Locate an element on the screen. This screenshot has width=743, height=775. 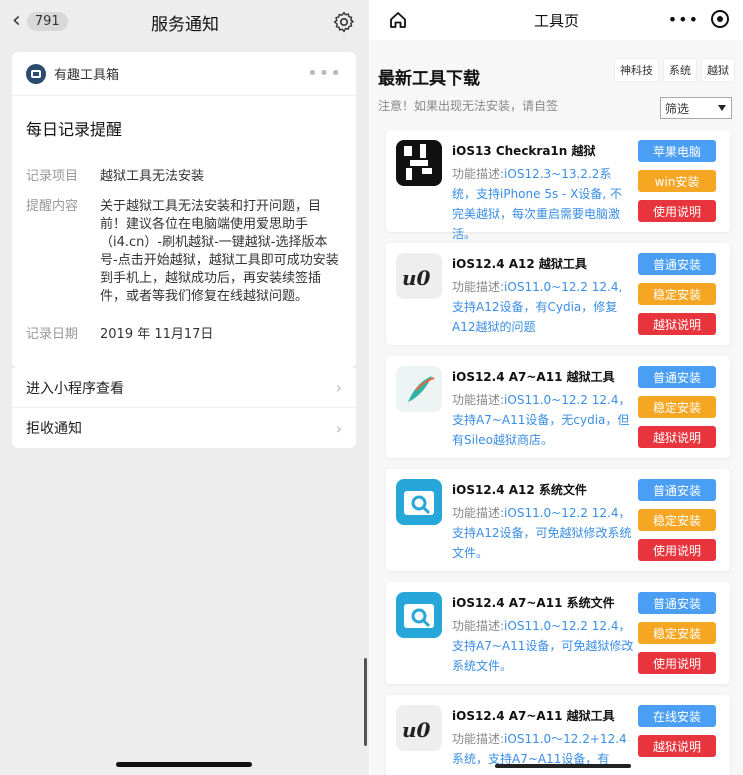
unread-count-badge: 791 is located at coordinates (47, 21).